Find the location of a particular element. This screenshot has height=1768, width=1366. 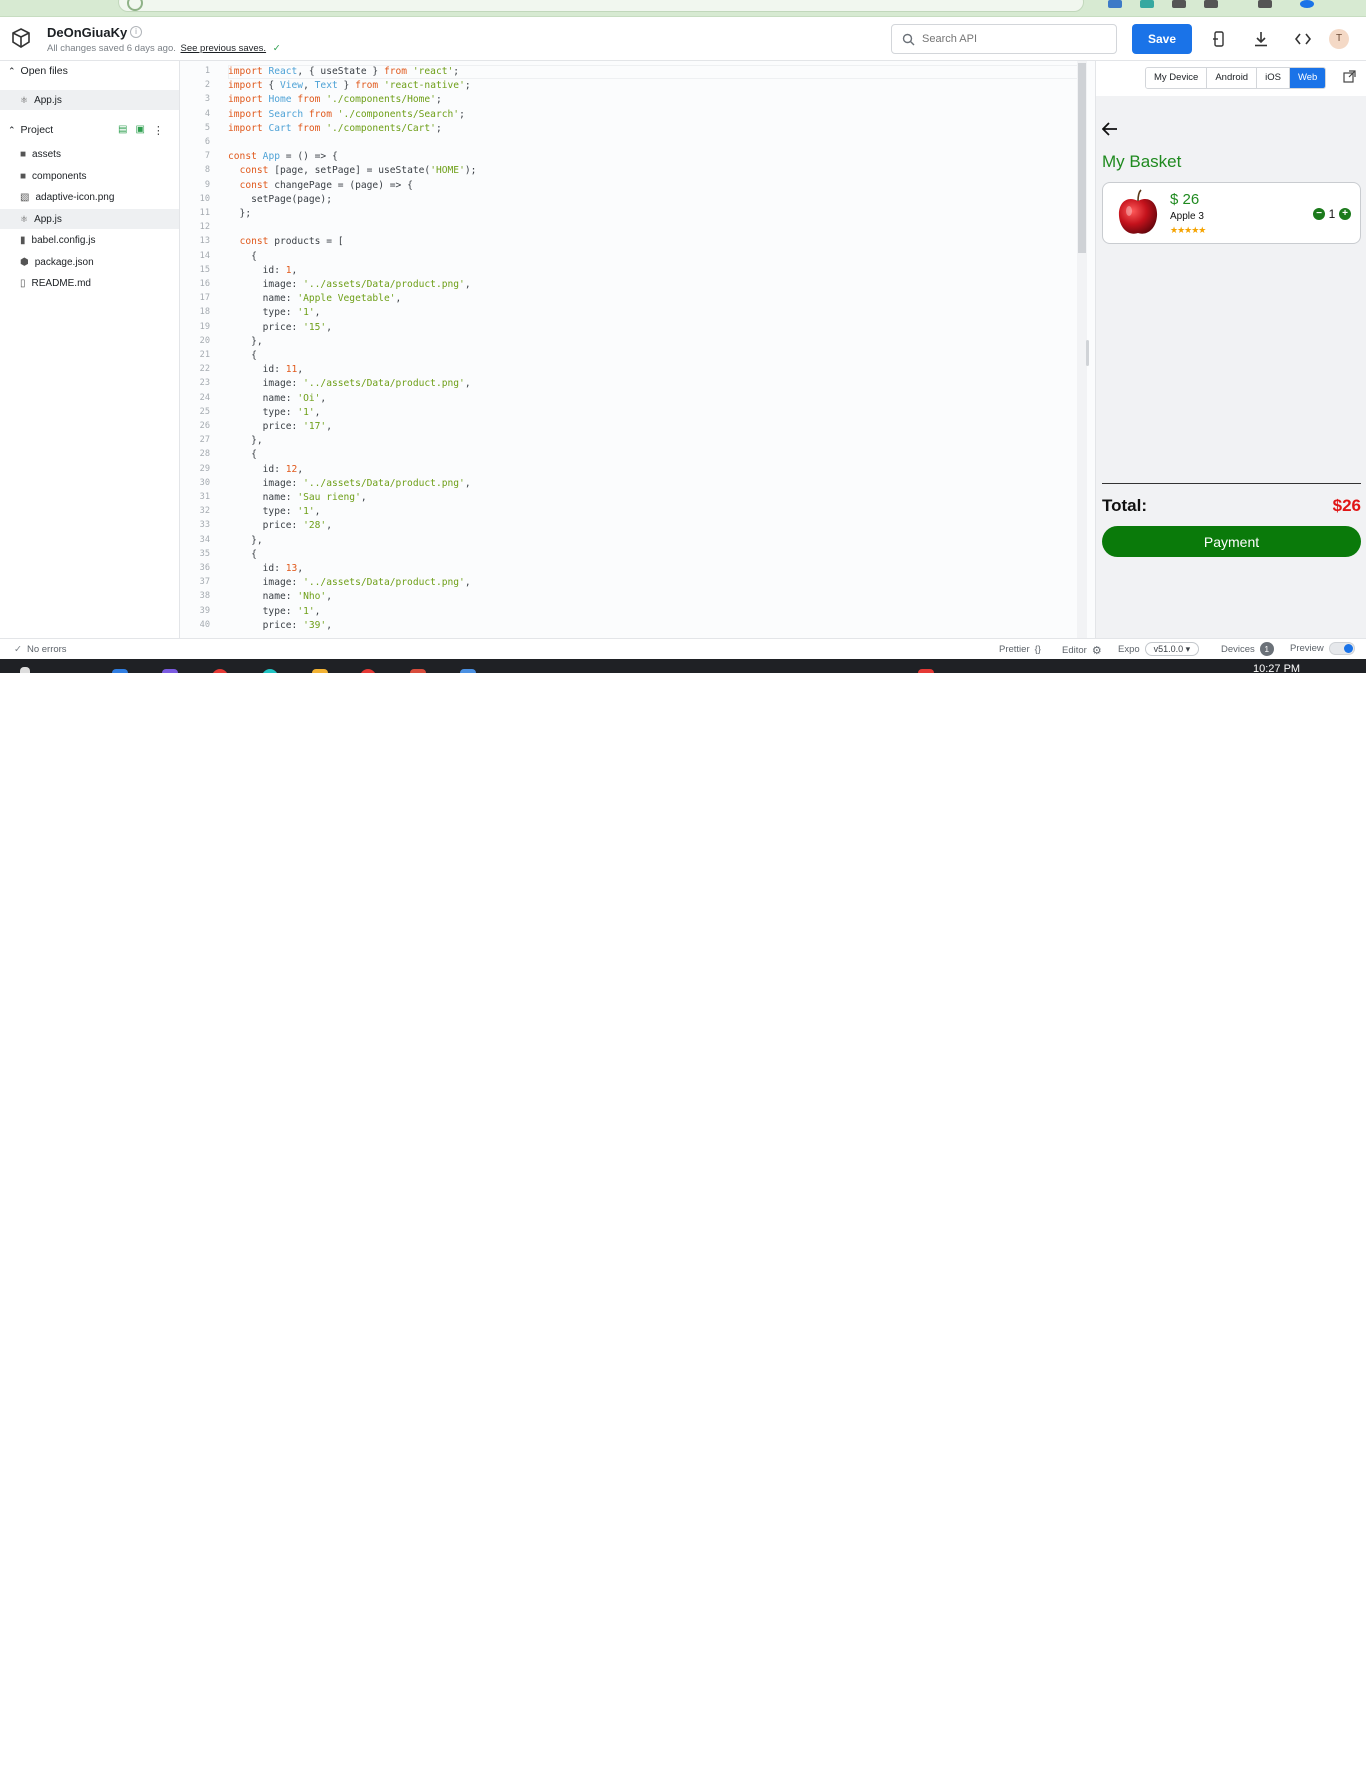

code-text: }, is located at coordinates (245, 540).